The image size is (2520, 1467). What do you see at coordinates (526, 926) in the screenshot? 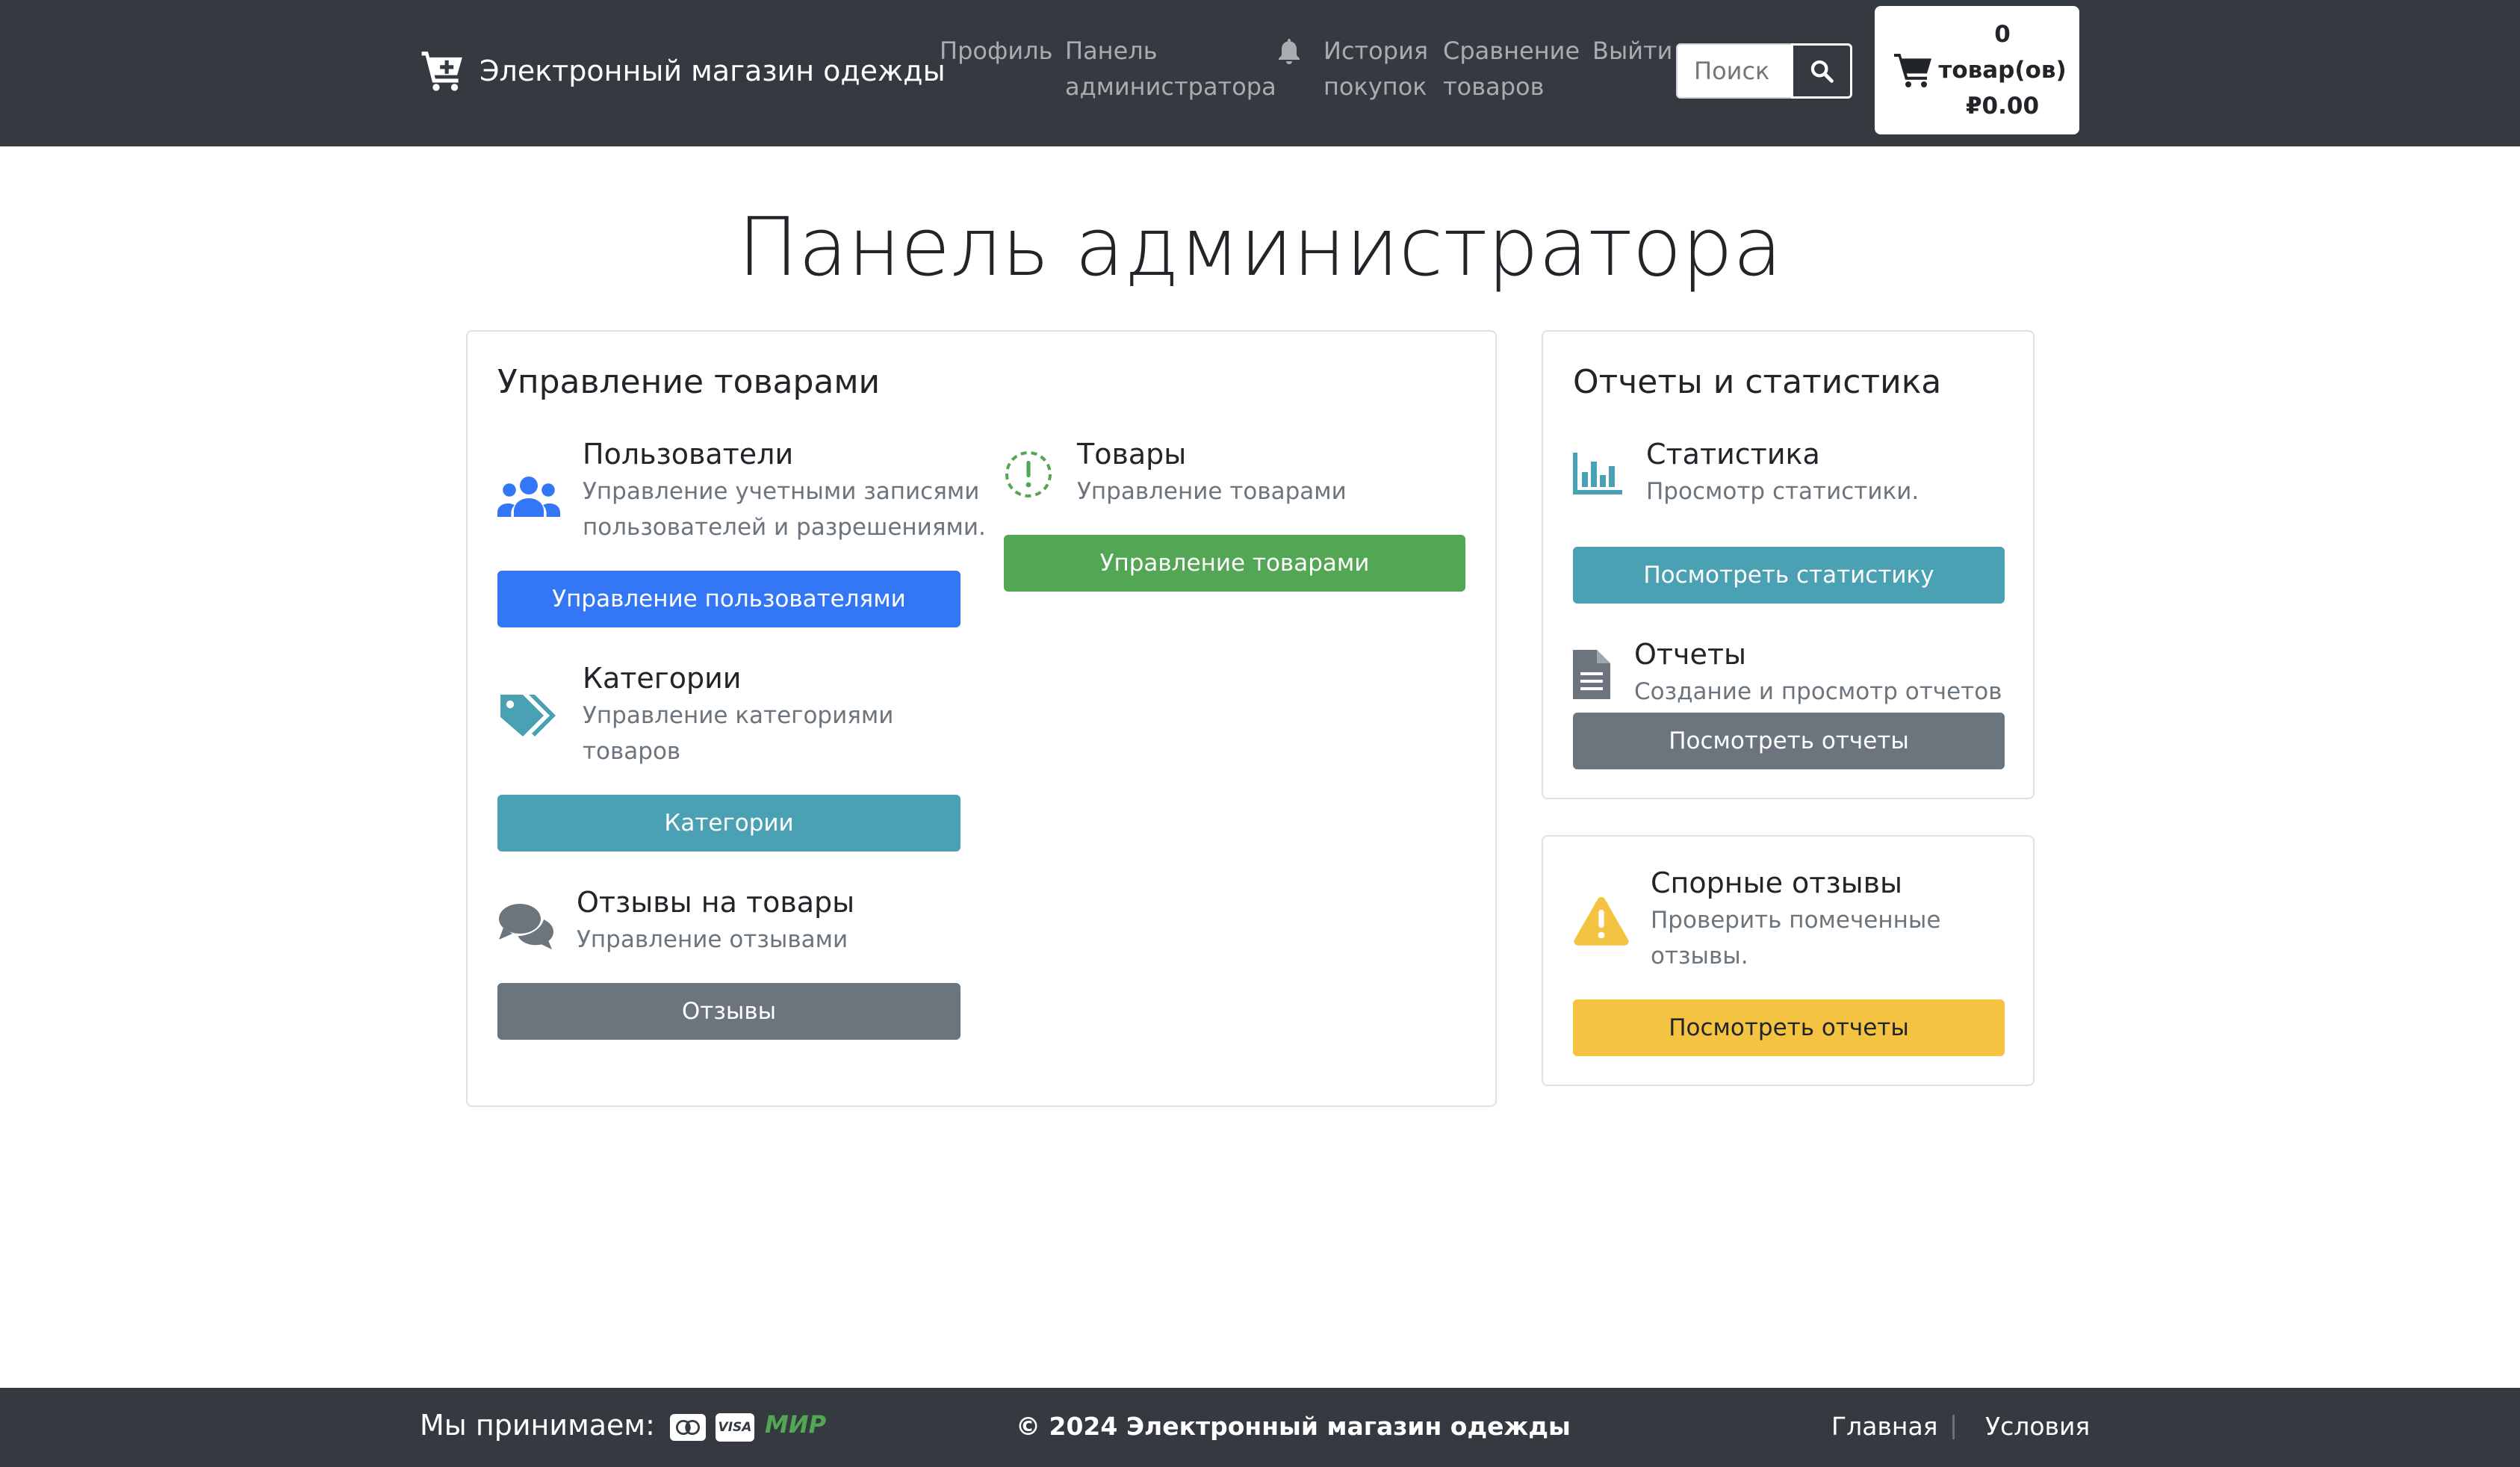
I see `comments-icon` at bounding box center [526, 926].